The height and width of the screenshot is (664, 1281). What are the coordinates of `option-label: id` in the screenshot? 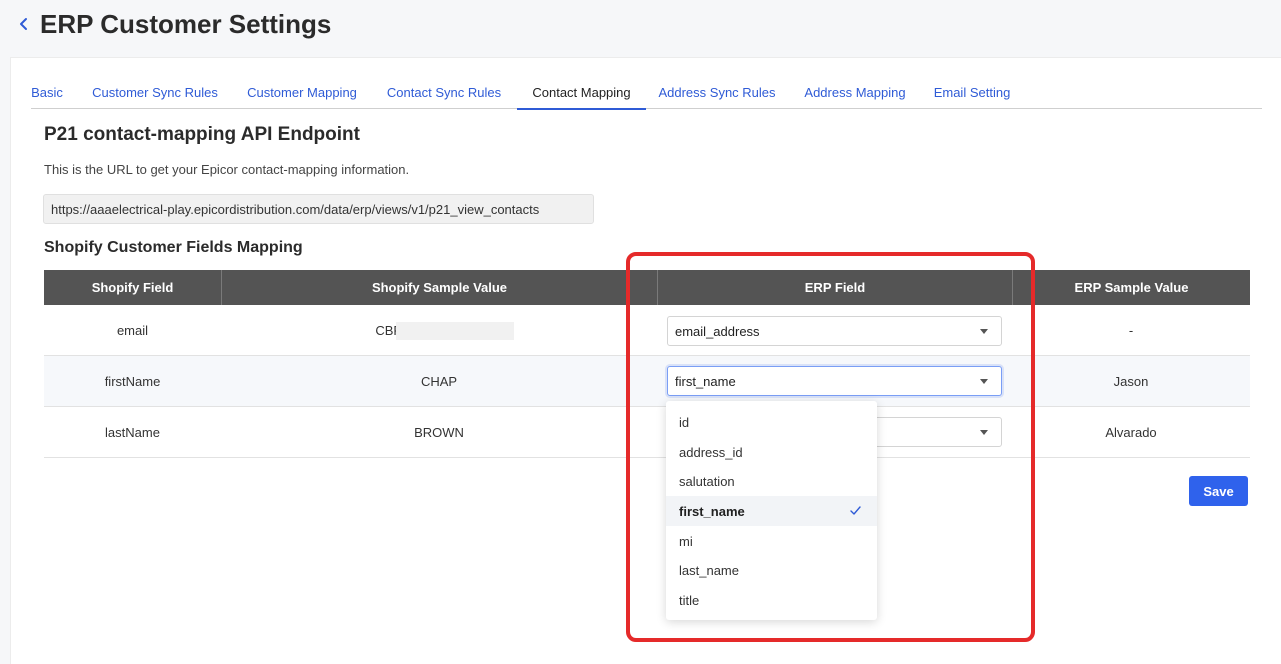 It's located at (684, 422).